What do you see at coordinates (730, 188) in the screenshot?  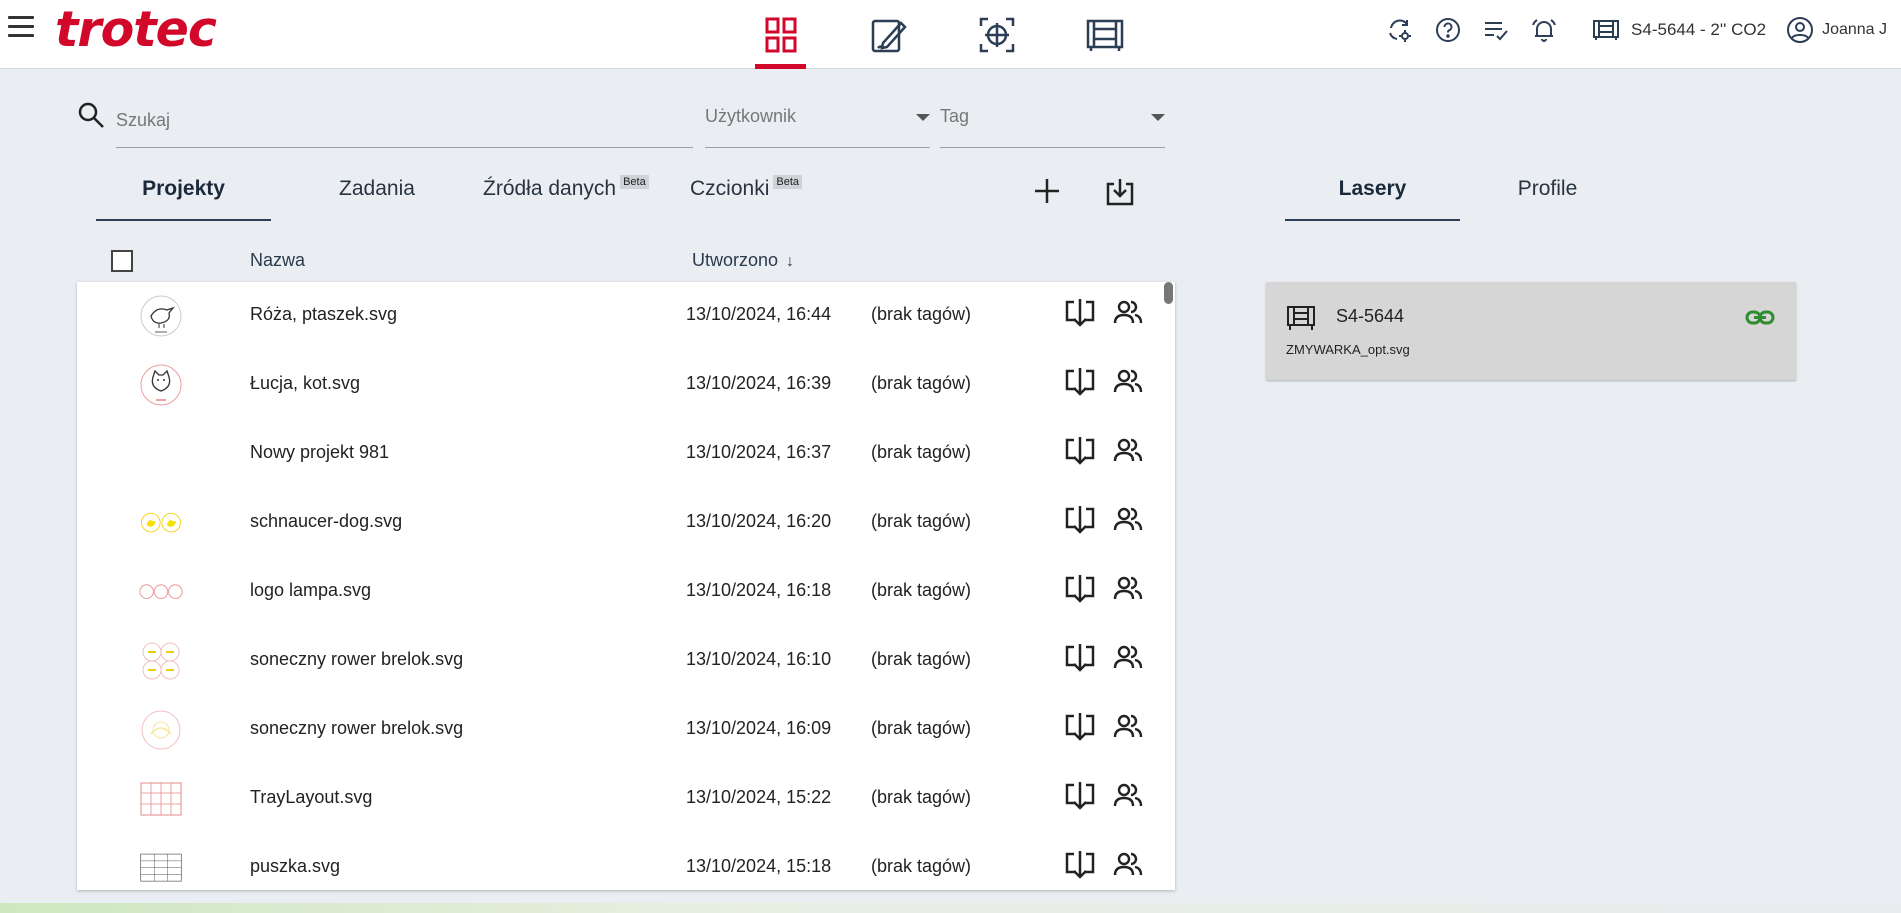 I see `tab-label: Czcionki` at bounding box center [730, 188].